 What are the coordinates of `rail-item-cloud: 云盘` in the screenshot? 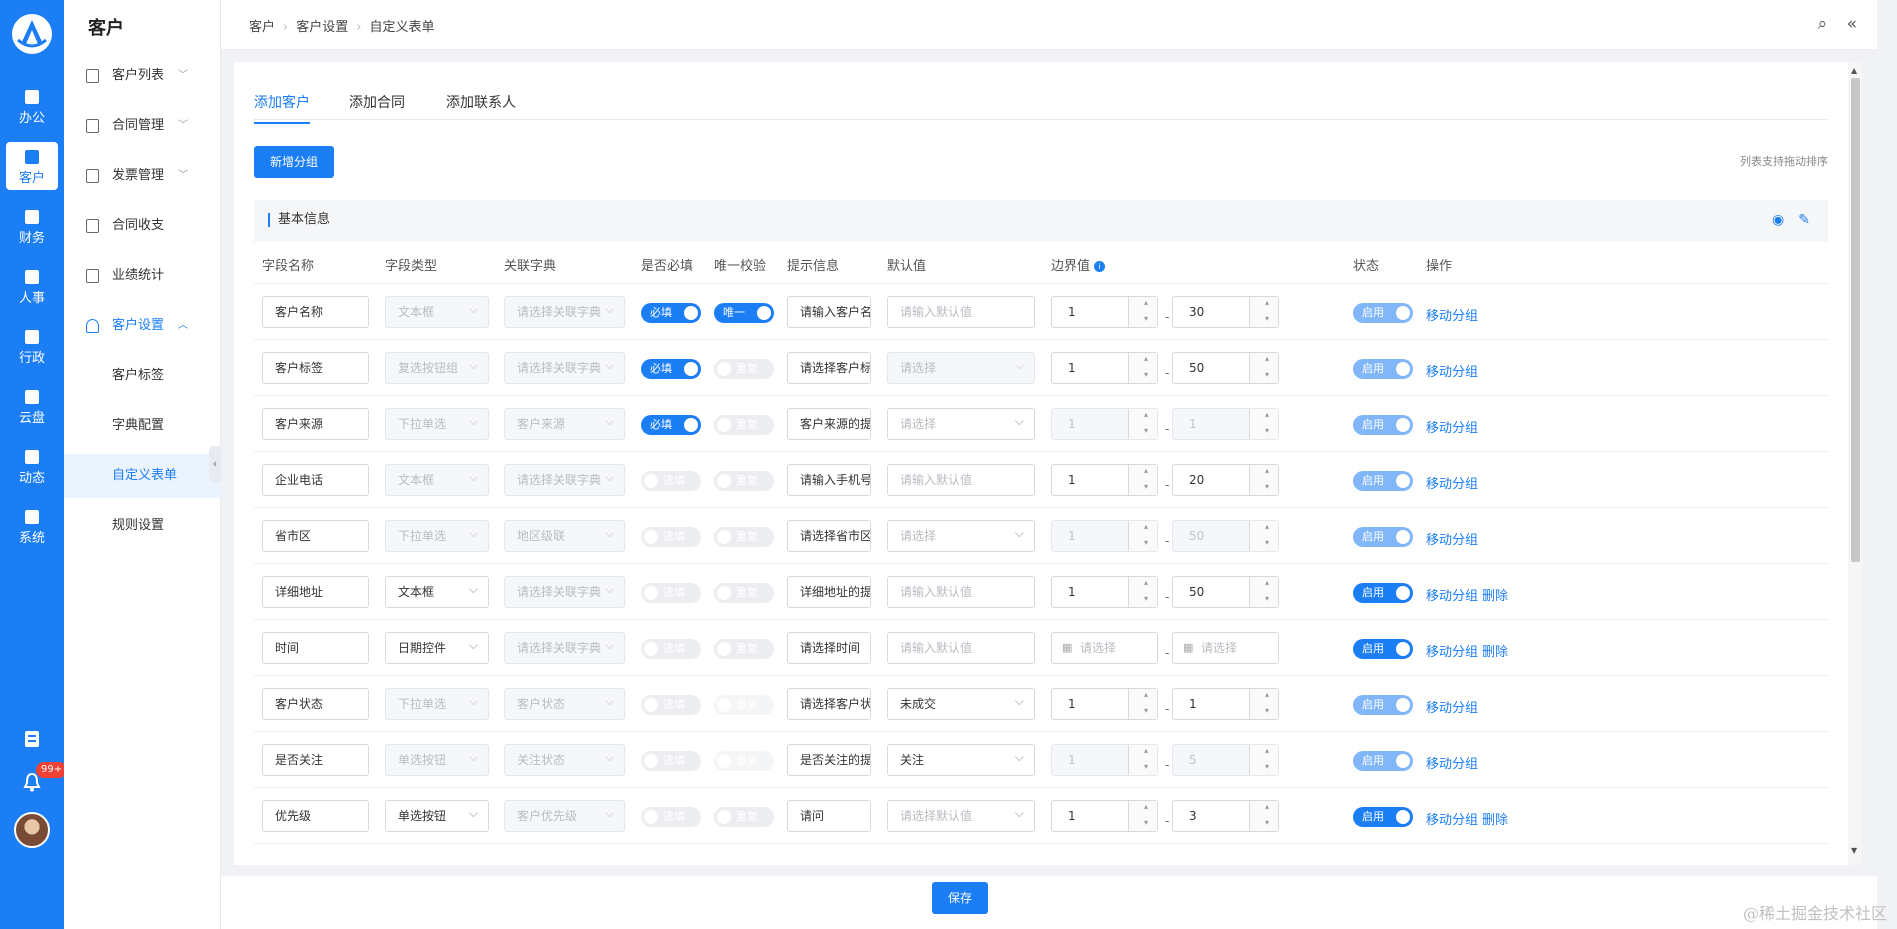 It's located at (32, 406).